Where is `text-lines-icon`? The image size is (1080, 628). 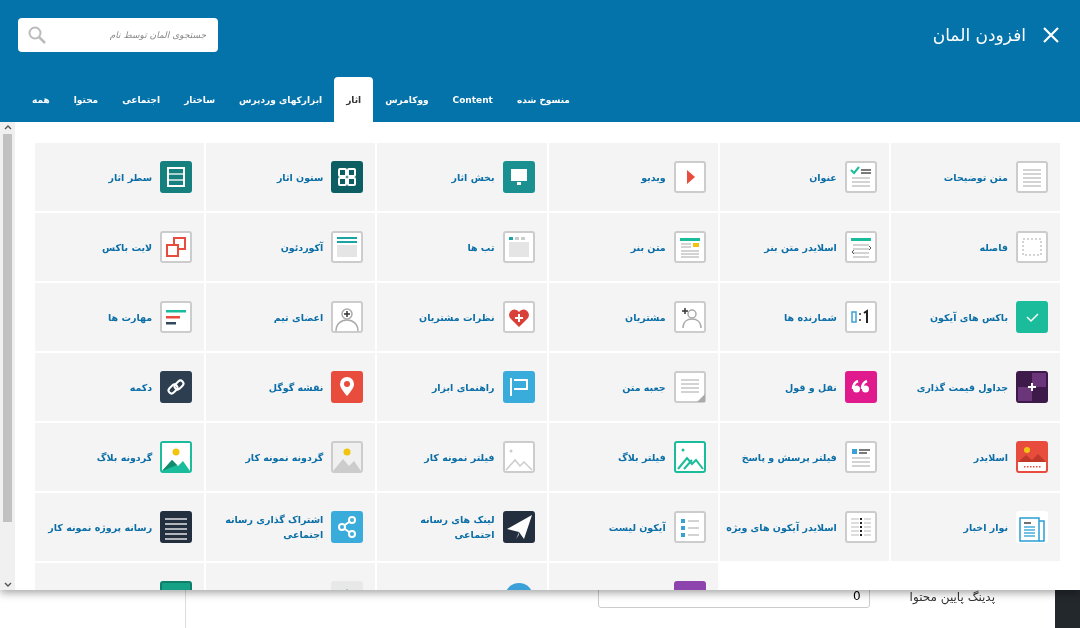
text-lines-icon is located at coordinates (1032, 177).